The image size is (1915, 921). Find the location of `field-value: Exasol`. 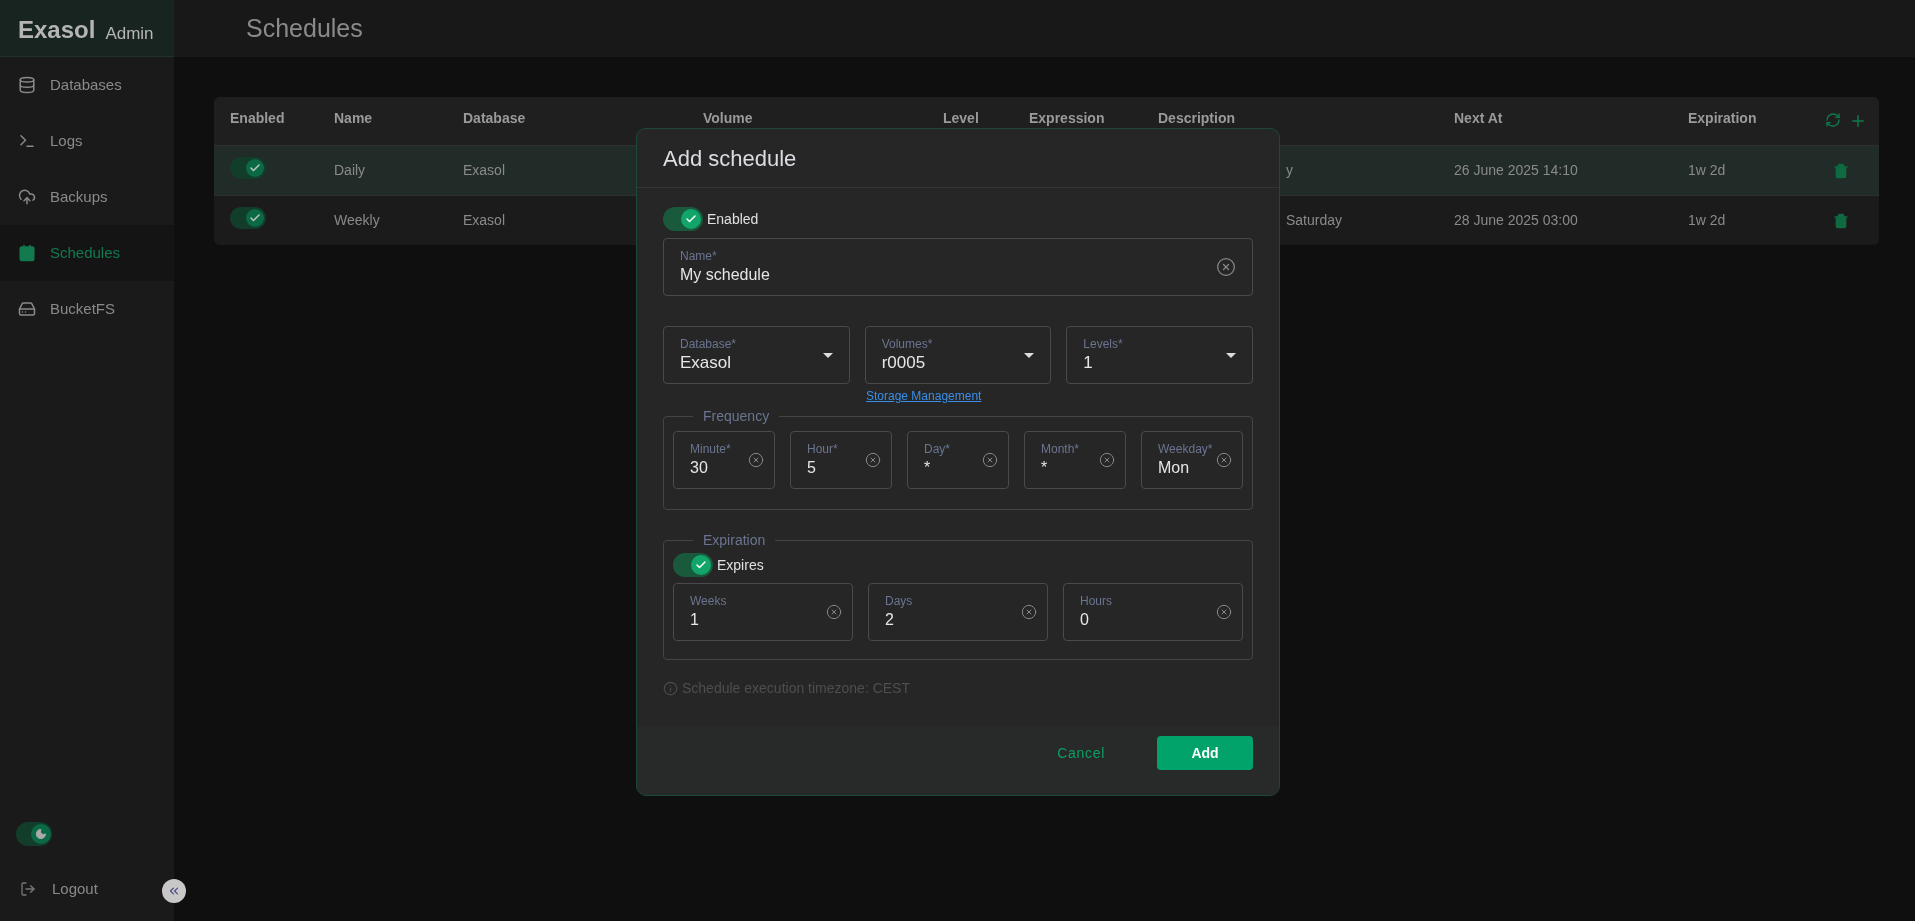

field-value: Exasol is located at coordinates (706, 363).